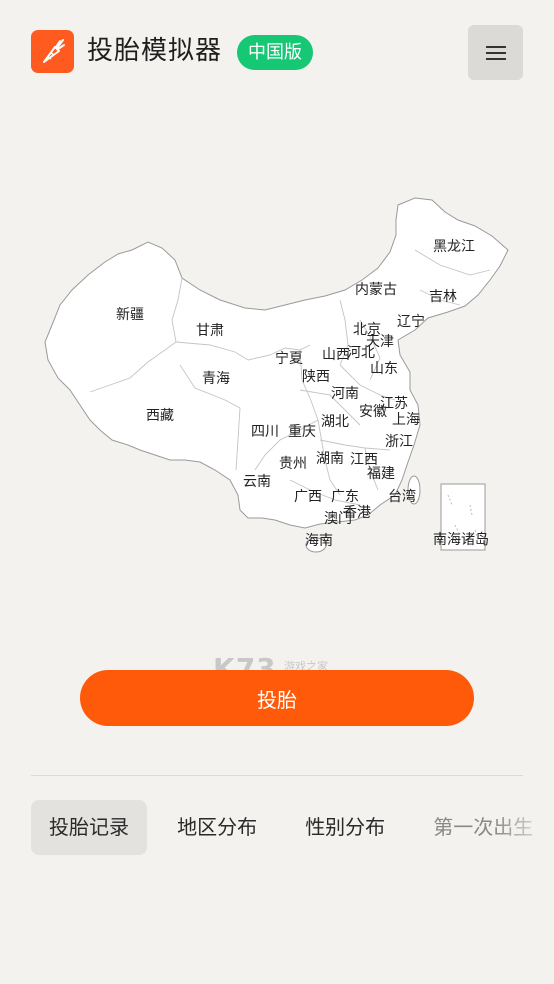  I want to click on province-label: 台湾, so click(402, 496).